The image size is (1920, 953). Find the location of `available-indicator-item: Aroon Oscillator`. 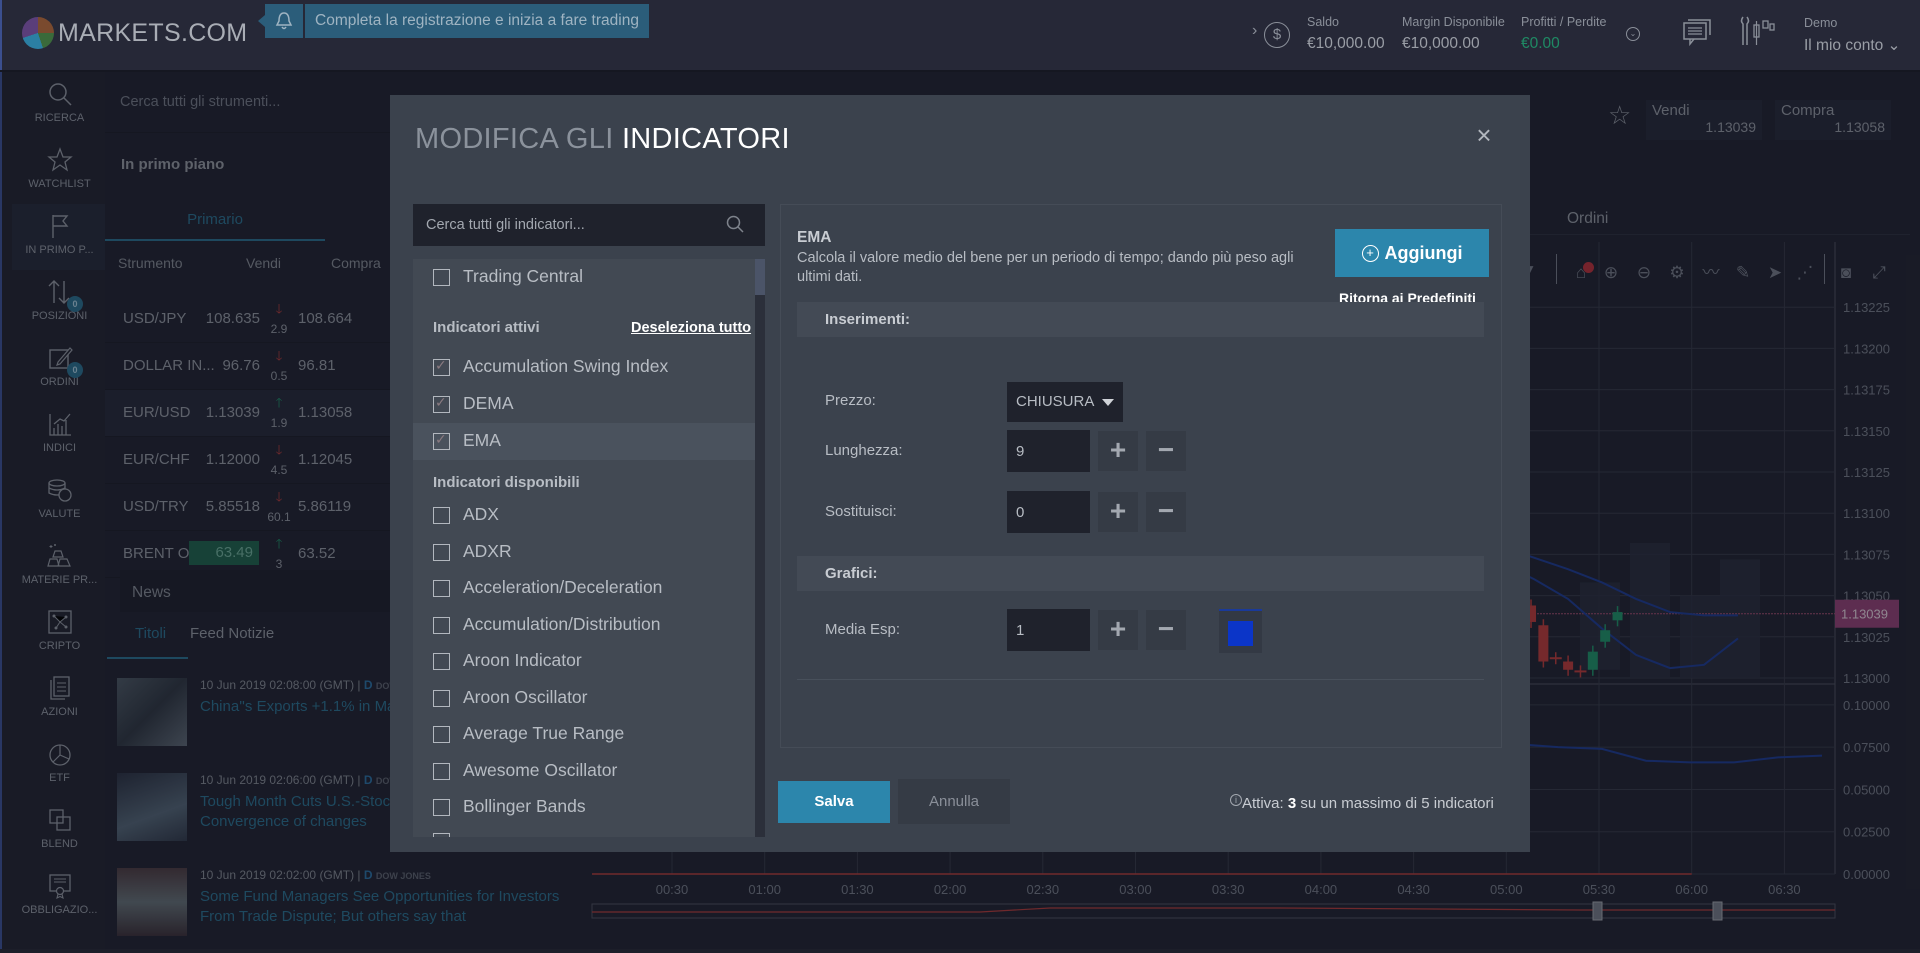

available-indicator-item: Aroon Oscillator is located at coordinates (589, 698).